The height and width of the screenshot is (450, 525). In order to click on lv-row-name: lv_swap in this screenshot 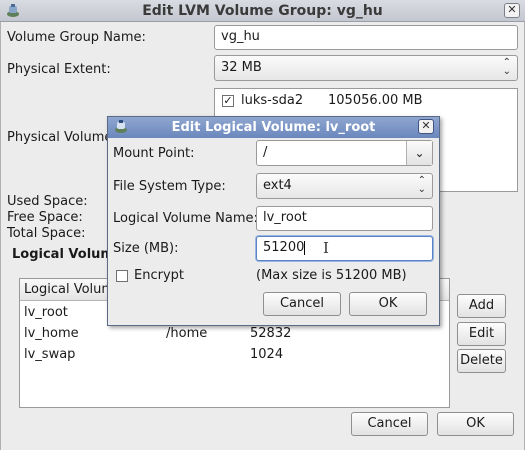, I will do `click(49, 354)`.